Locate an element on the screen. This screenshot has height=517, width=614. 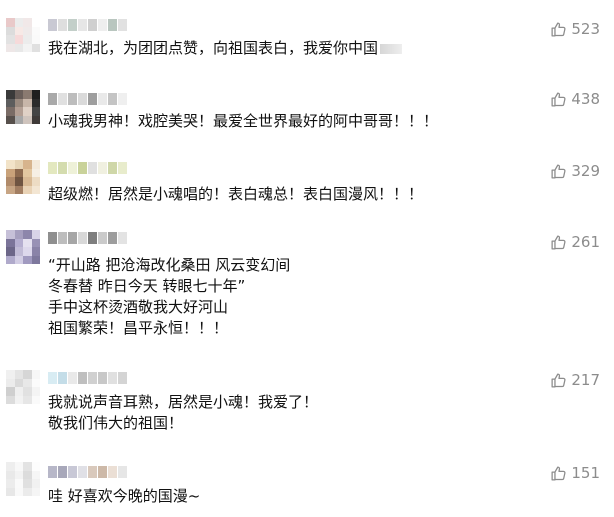
like-count: 523 is located at coordinates (585, 29).